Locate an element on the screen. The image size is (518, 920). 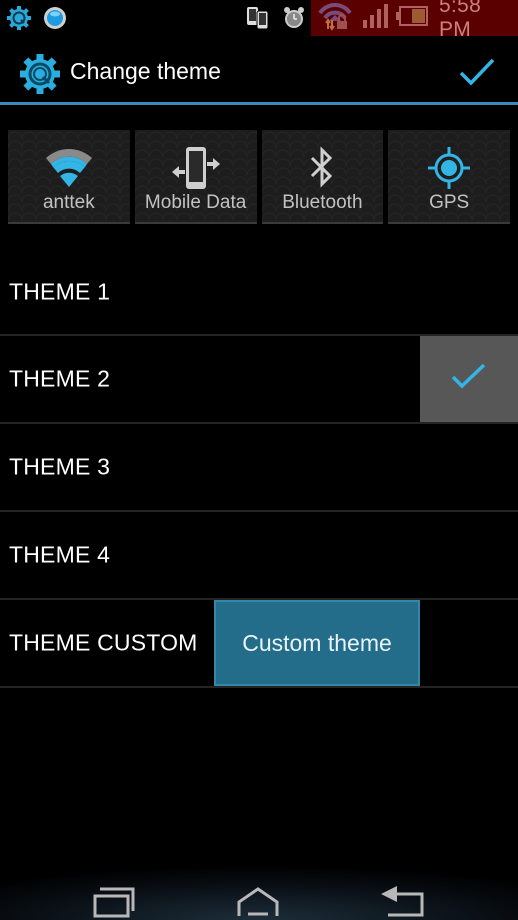
recent-apps-button is located at coordinates (116, 900).